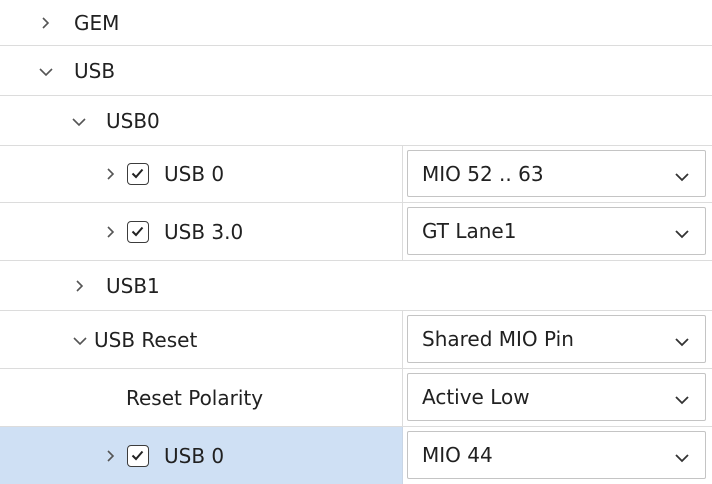 Image resolution: width=712 pixels, height=484 pixels. I want to click on property-value-cell: MIO 44, so click(557, 455).